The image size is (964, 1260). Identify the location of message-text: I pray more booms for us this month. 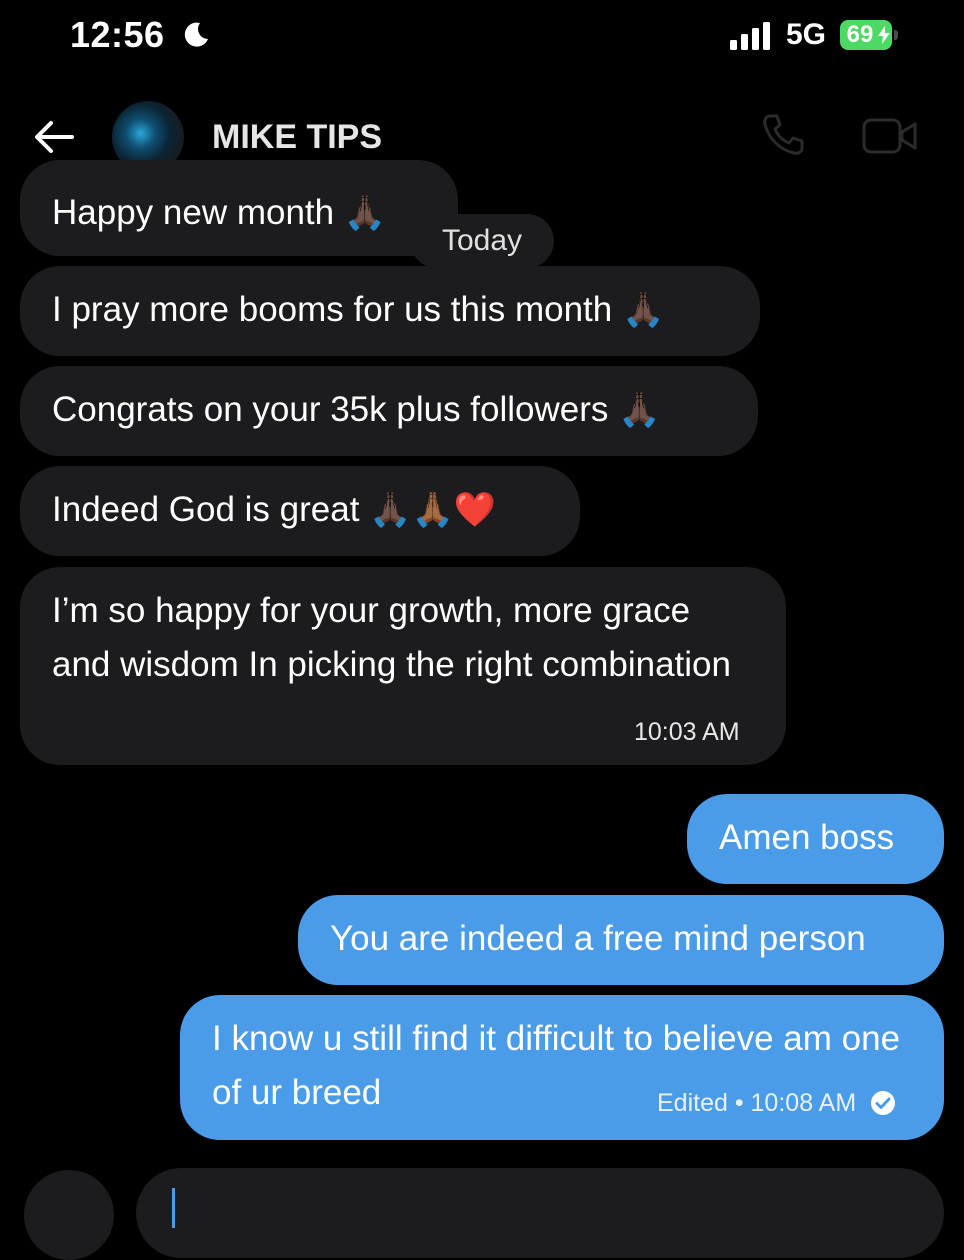
(332, 309).